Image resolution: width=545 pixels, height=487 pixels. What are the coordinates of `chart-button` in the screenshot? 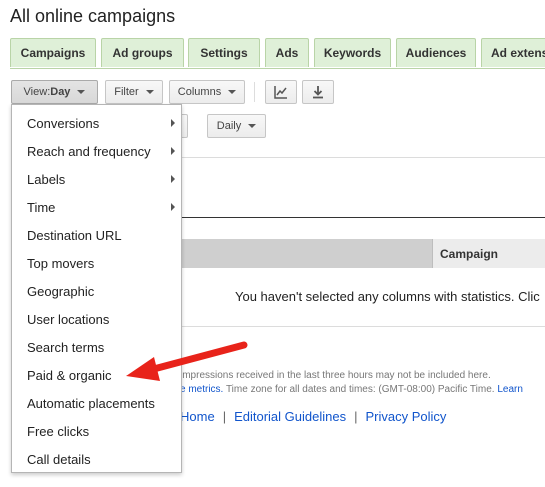 It's located at (281, 92).